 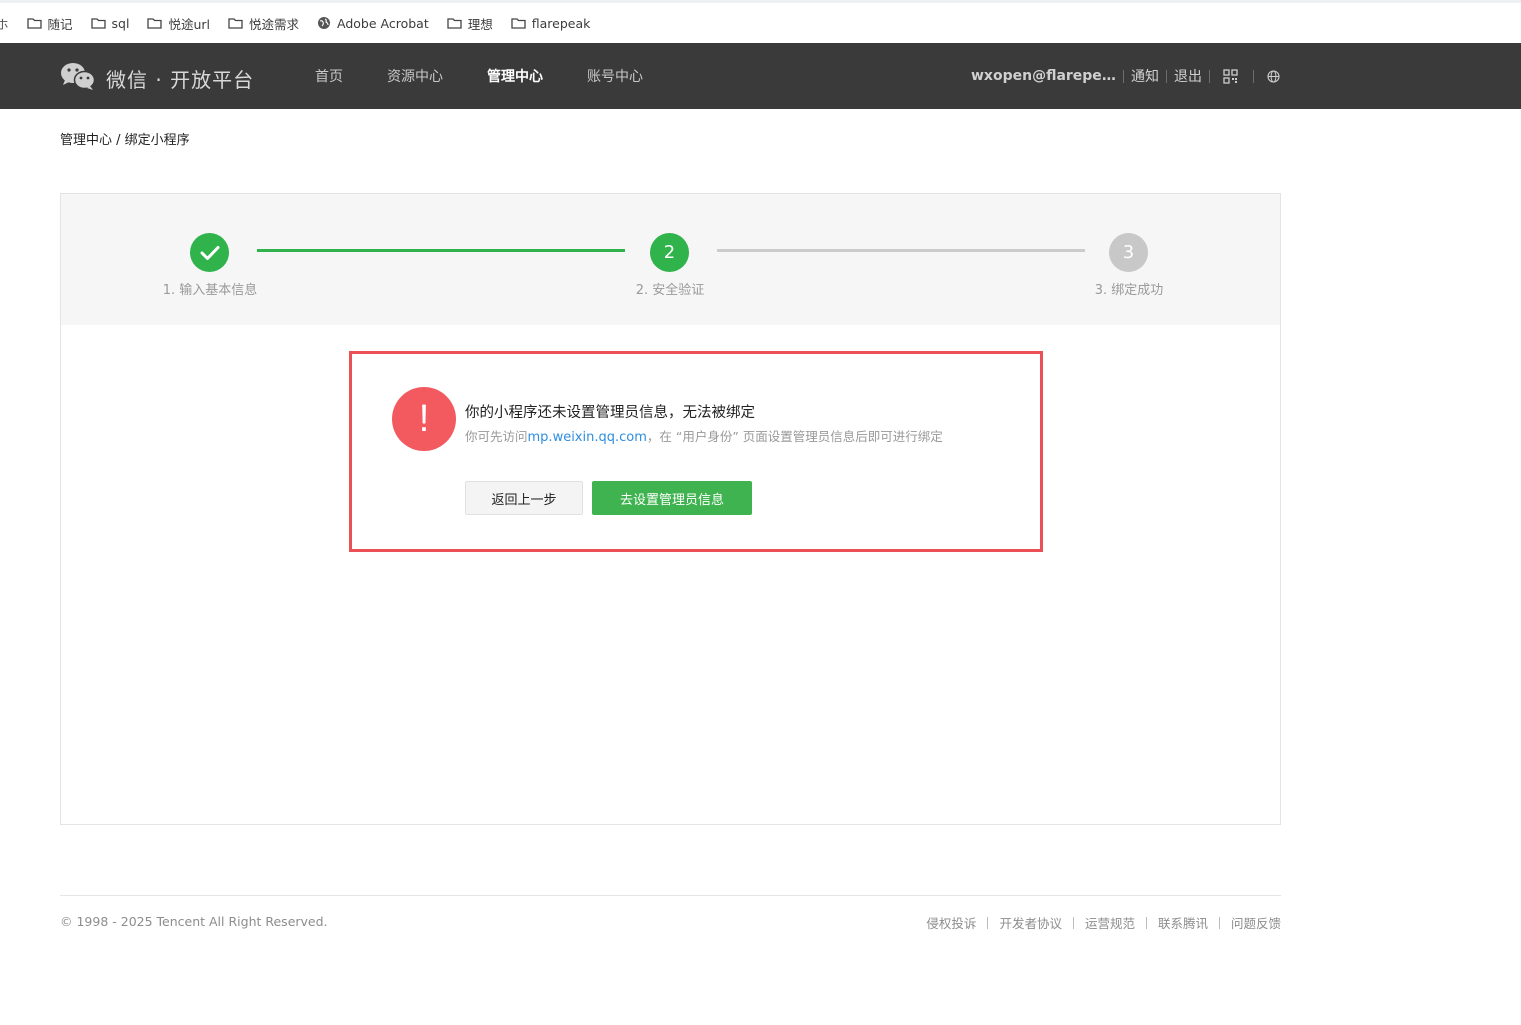 I want to click on logout-link: 退出, so click(x=1188, y=76).